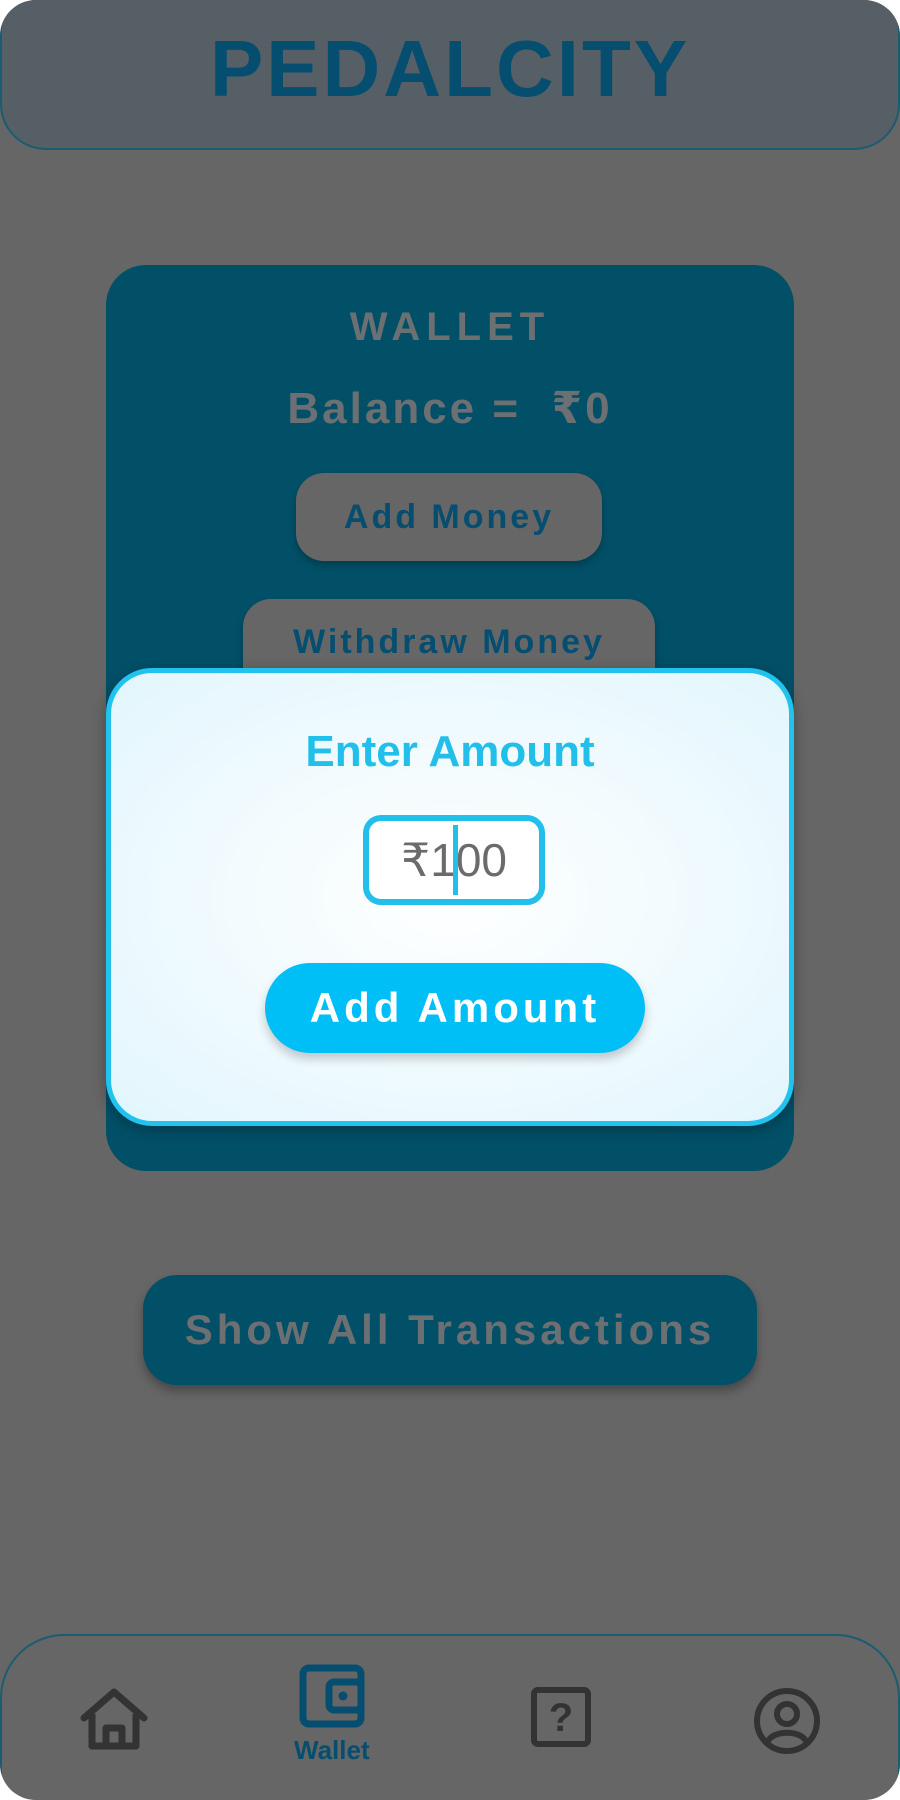 This screenshot has width=900, height=1800. What do you see at coordinates (450, 327) in the screenshot?
I see `wallet-label: WALLET` at bounding box center [450, 327].